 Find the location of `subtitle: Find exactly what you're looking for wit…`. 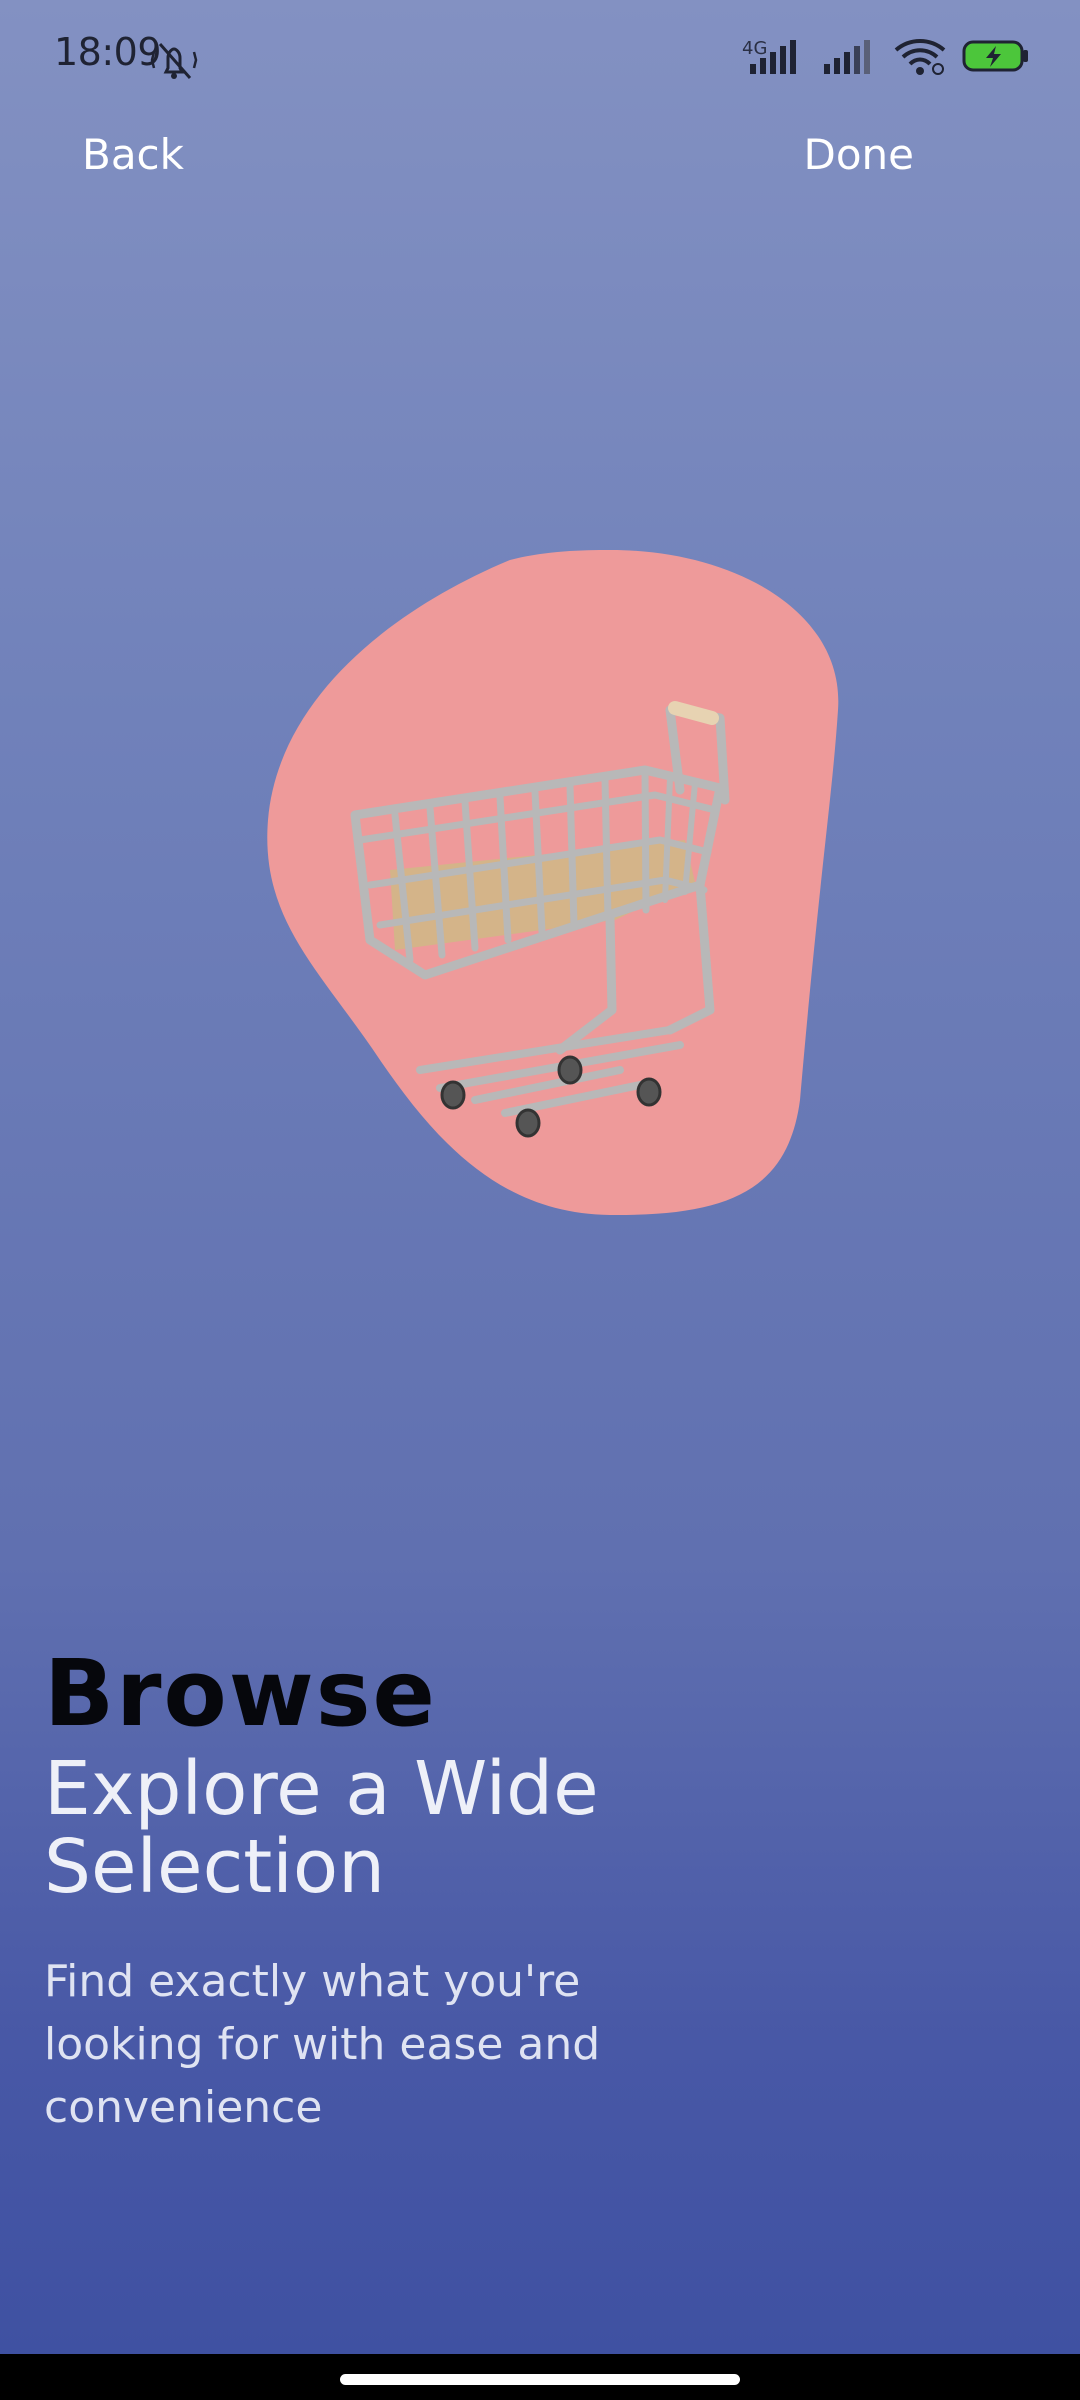

subtitle: Find exactly what you're looking for wit… is located at coordinates (322, 2044).